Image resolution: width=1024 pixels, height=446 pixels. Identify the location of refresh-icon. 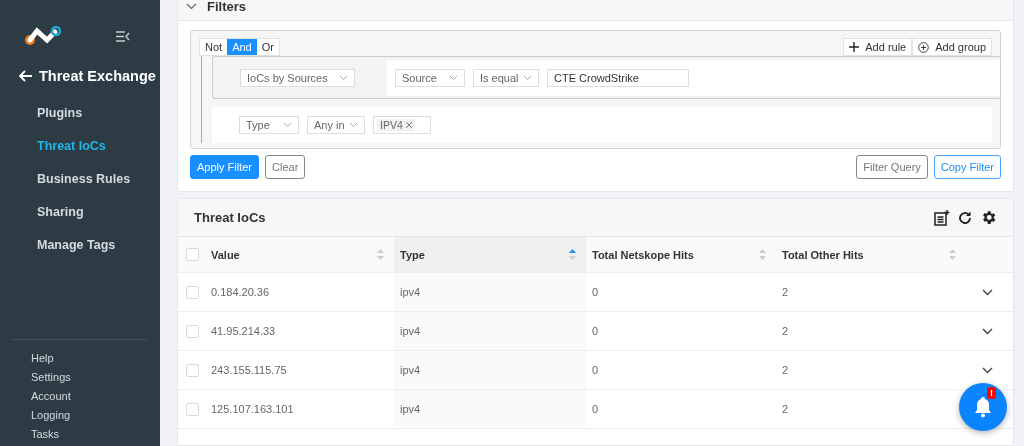
(965, 217).